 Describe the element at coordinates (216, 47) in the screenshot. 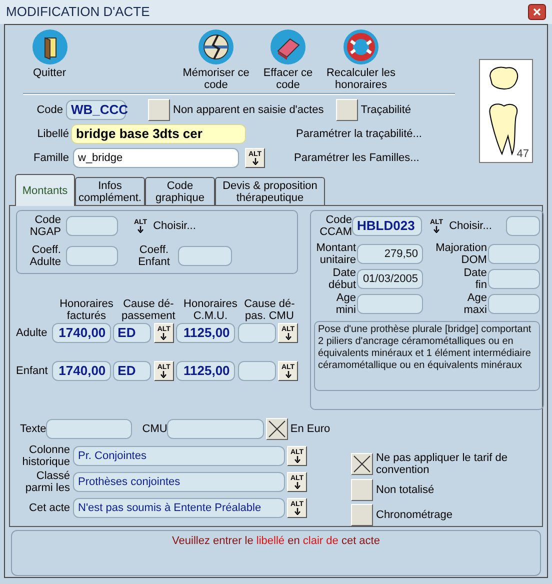

I see `memorize-icon` at that location.